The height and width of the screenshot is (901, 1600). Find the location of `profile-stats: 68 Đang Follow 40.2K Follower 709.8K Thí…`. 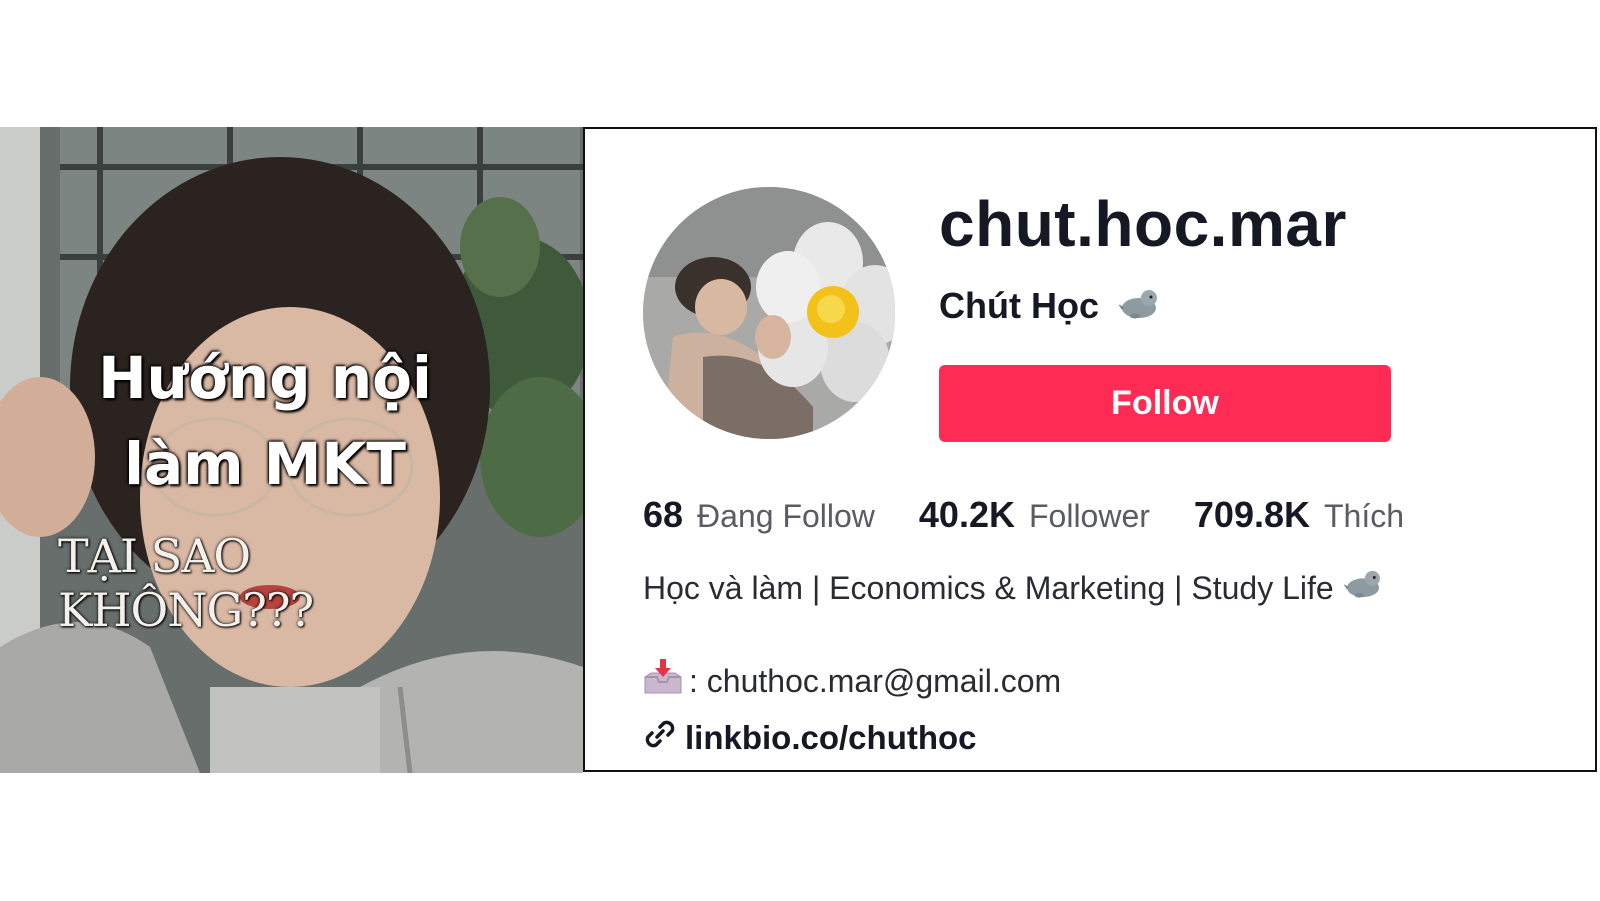

profile-stats: 68 Đang Follow 40.2K Follower 709.8K Thí… is located at coordinates (1045, 515).